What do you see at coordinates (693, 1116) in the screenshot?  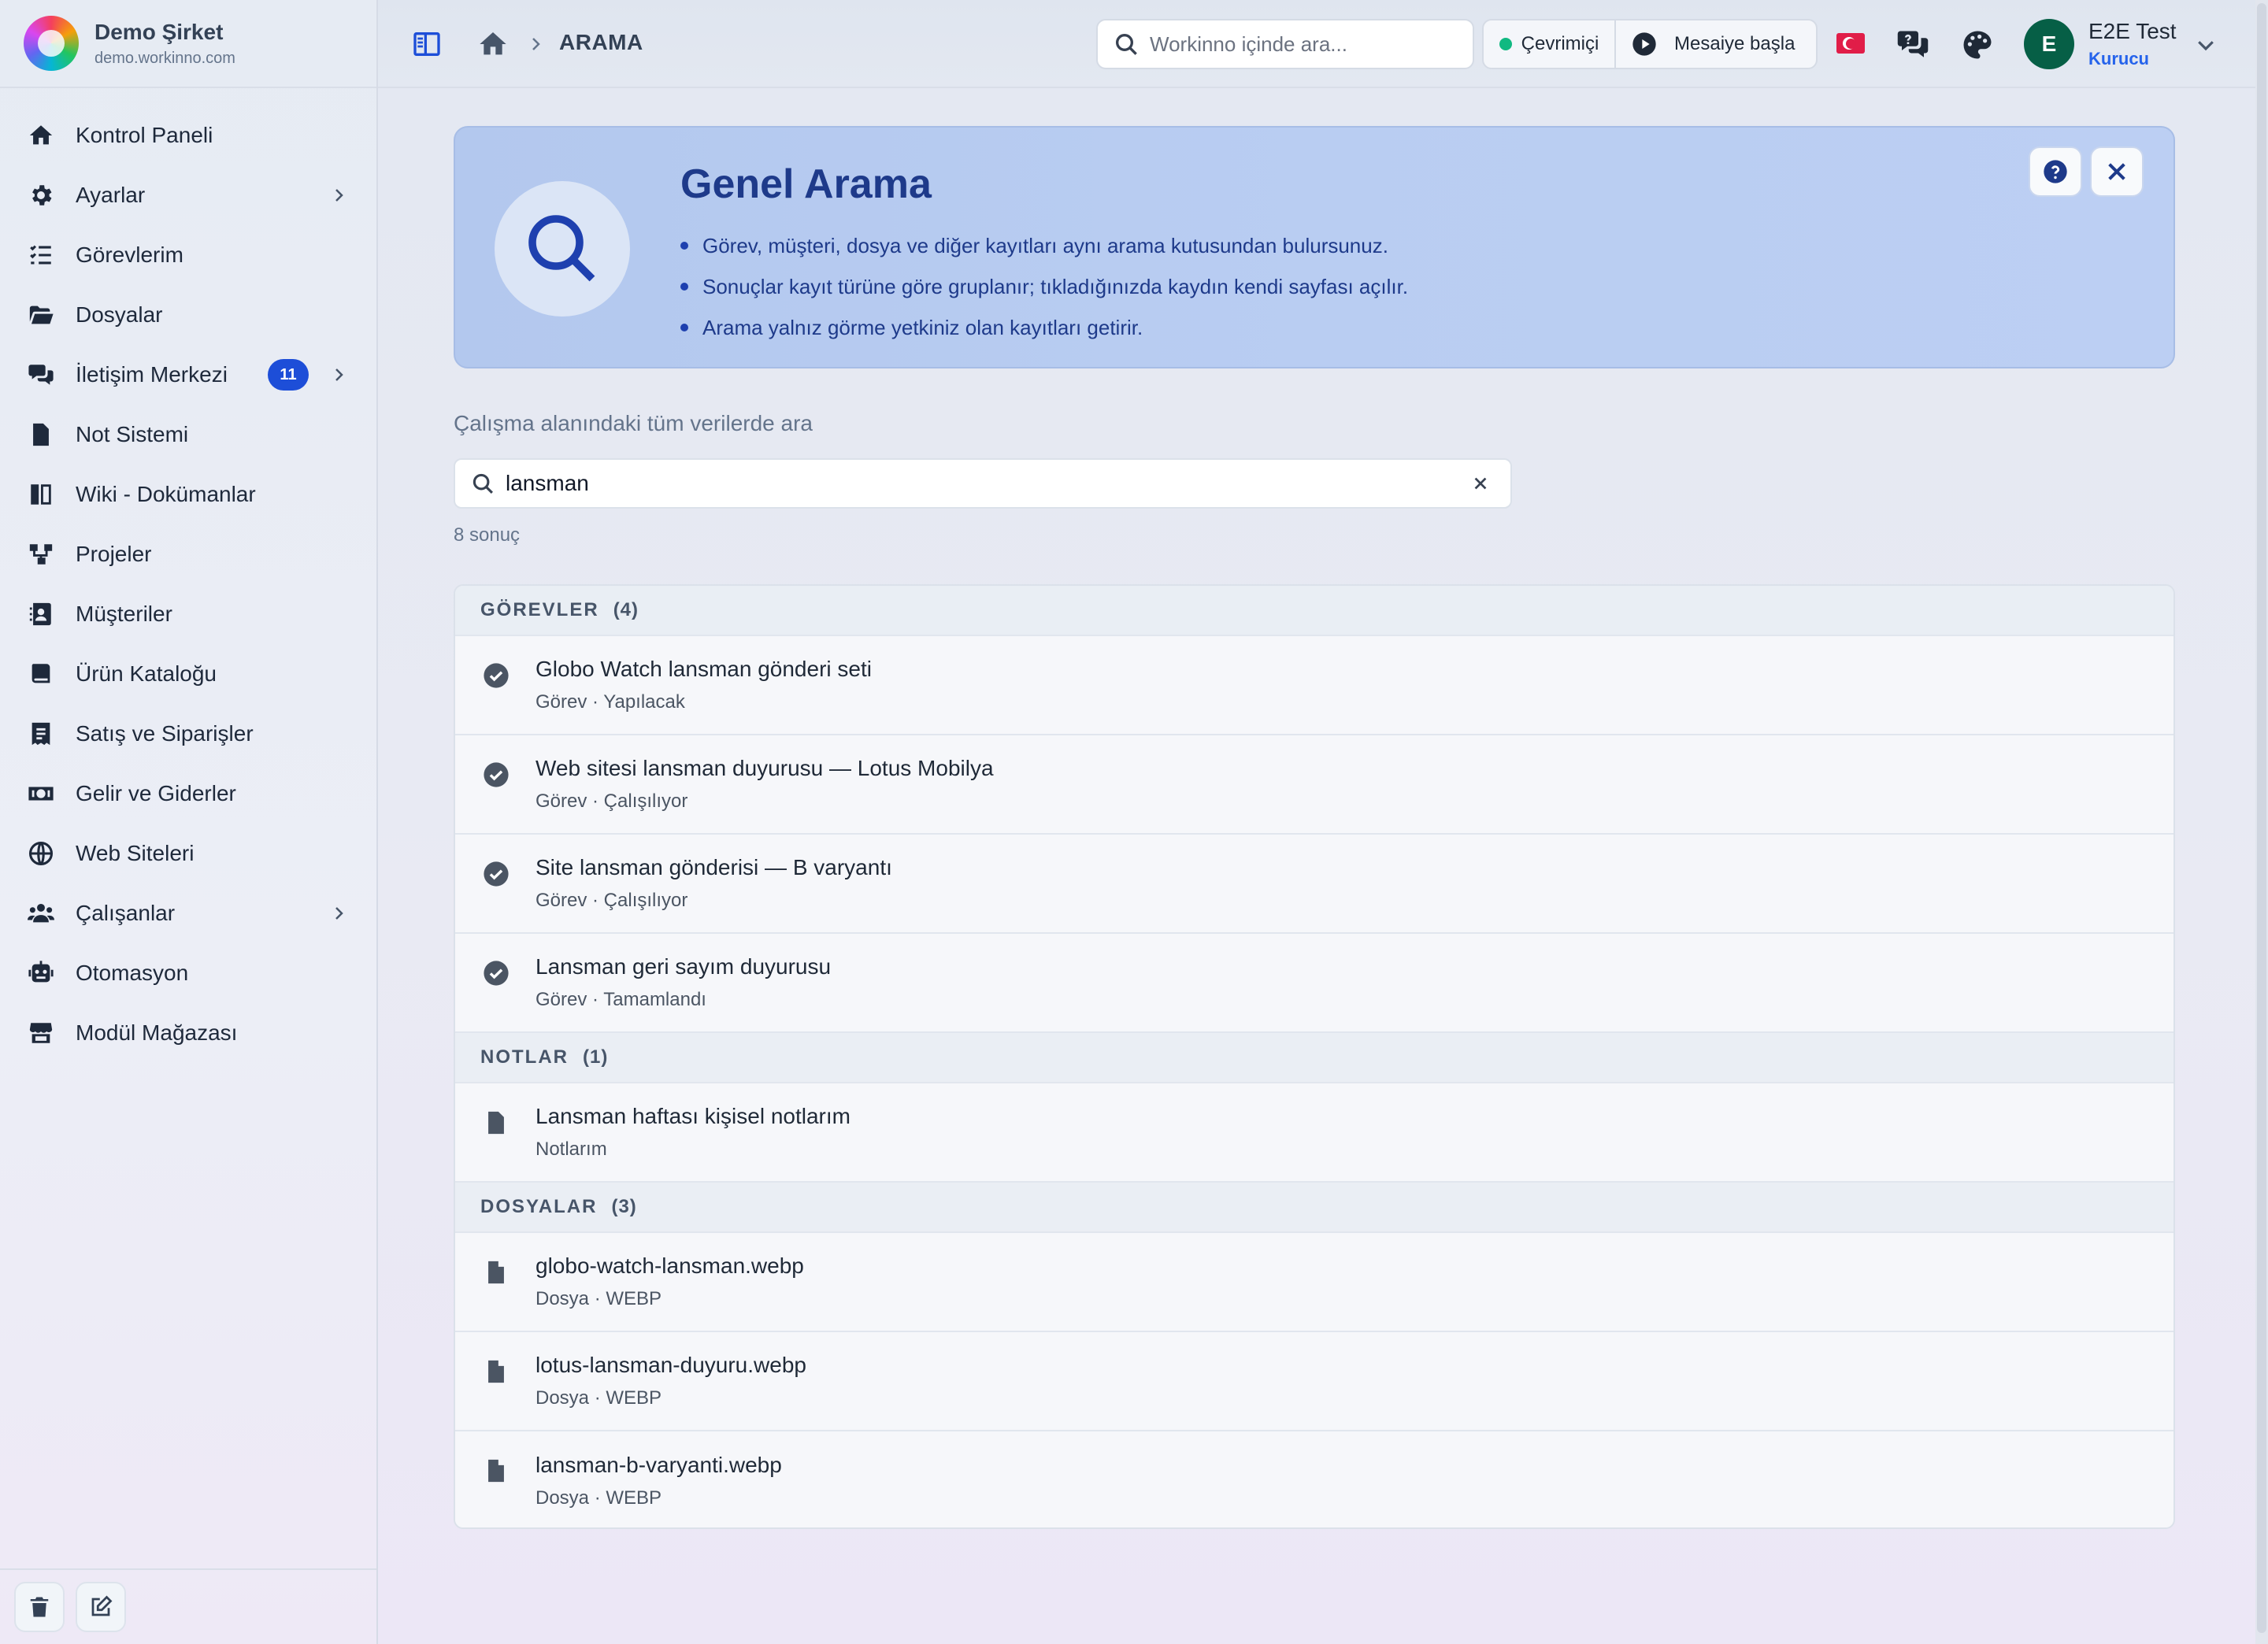 I see `result-title: Lansman haftası kişisel notlarım` at bounding box center [693, 1116].